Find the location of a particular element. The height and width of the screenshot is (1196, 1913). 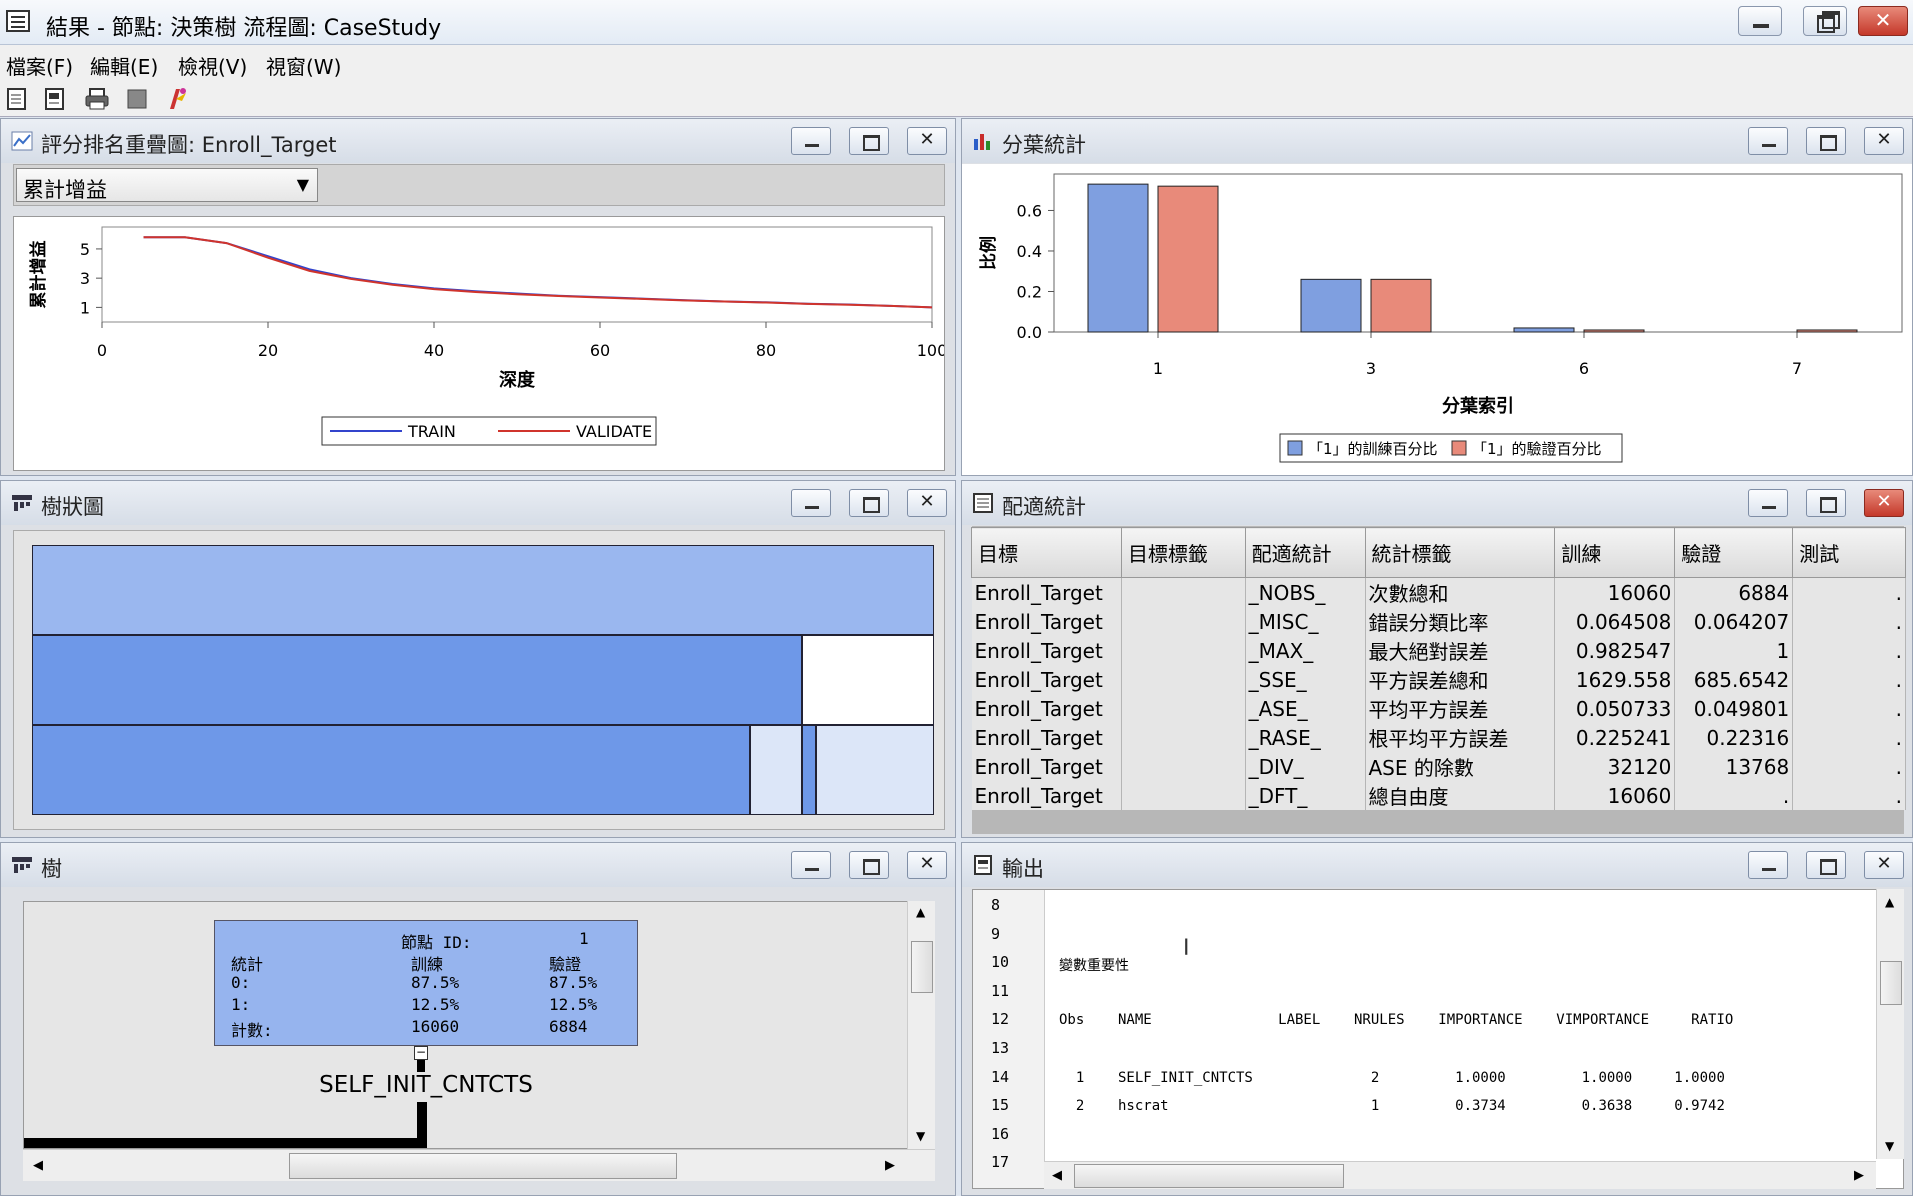

lift-maximize-button is located at coordinates (869, 141).